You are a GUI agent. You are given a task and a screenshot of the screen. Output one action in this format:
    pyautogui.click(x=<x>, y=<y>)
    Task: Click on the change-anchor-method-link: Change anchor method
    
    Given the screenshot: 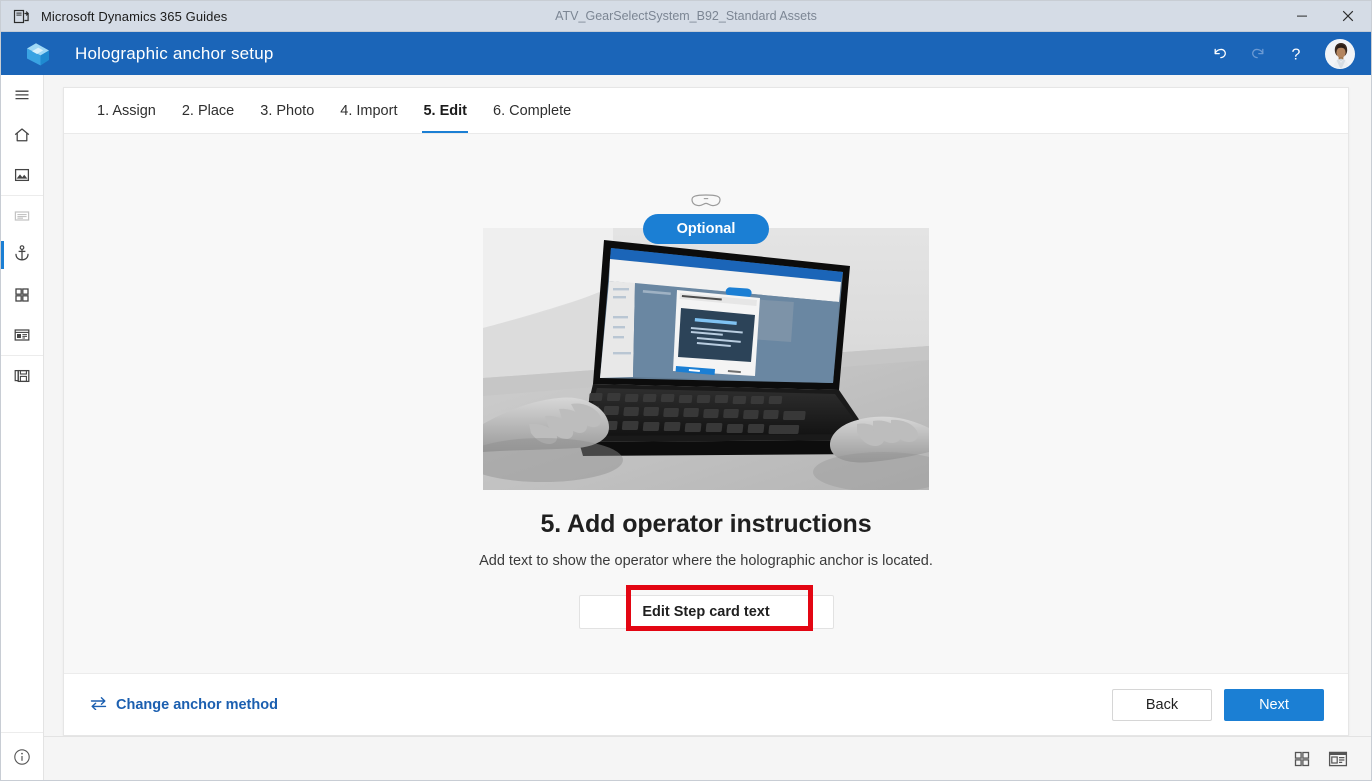 What is the action you would take?
    pyautogui.click(x=184, y=705)
    